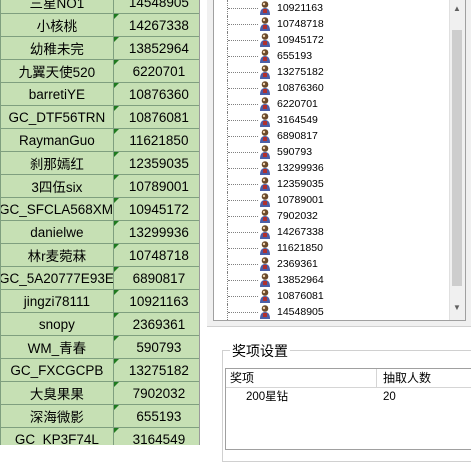 The height and width of the screenshot is (462, 471). I want to click on tree-node: 10789001, so click(332, 200).